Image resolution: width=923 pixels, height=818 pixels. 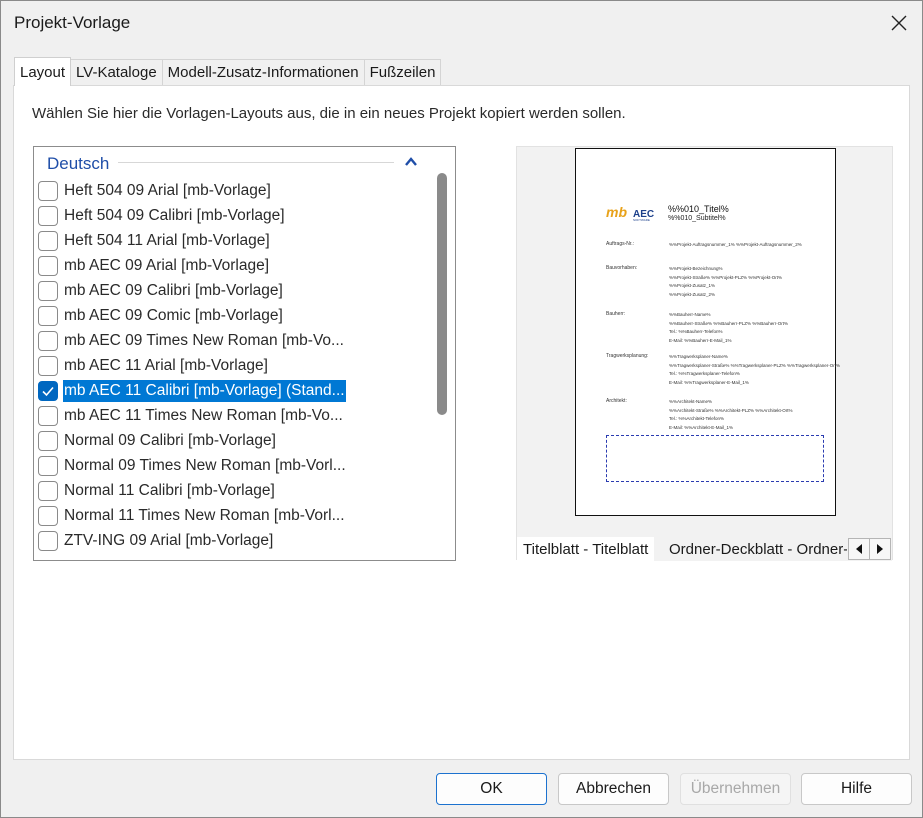 I want to click on preview-title: %%010_Titel%, so click(x=698, y=209).